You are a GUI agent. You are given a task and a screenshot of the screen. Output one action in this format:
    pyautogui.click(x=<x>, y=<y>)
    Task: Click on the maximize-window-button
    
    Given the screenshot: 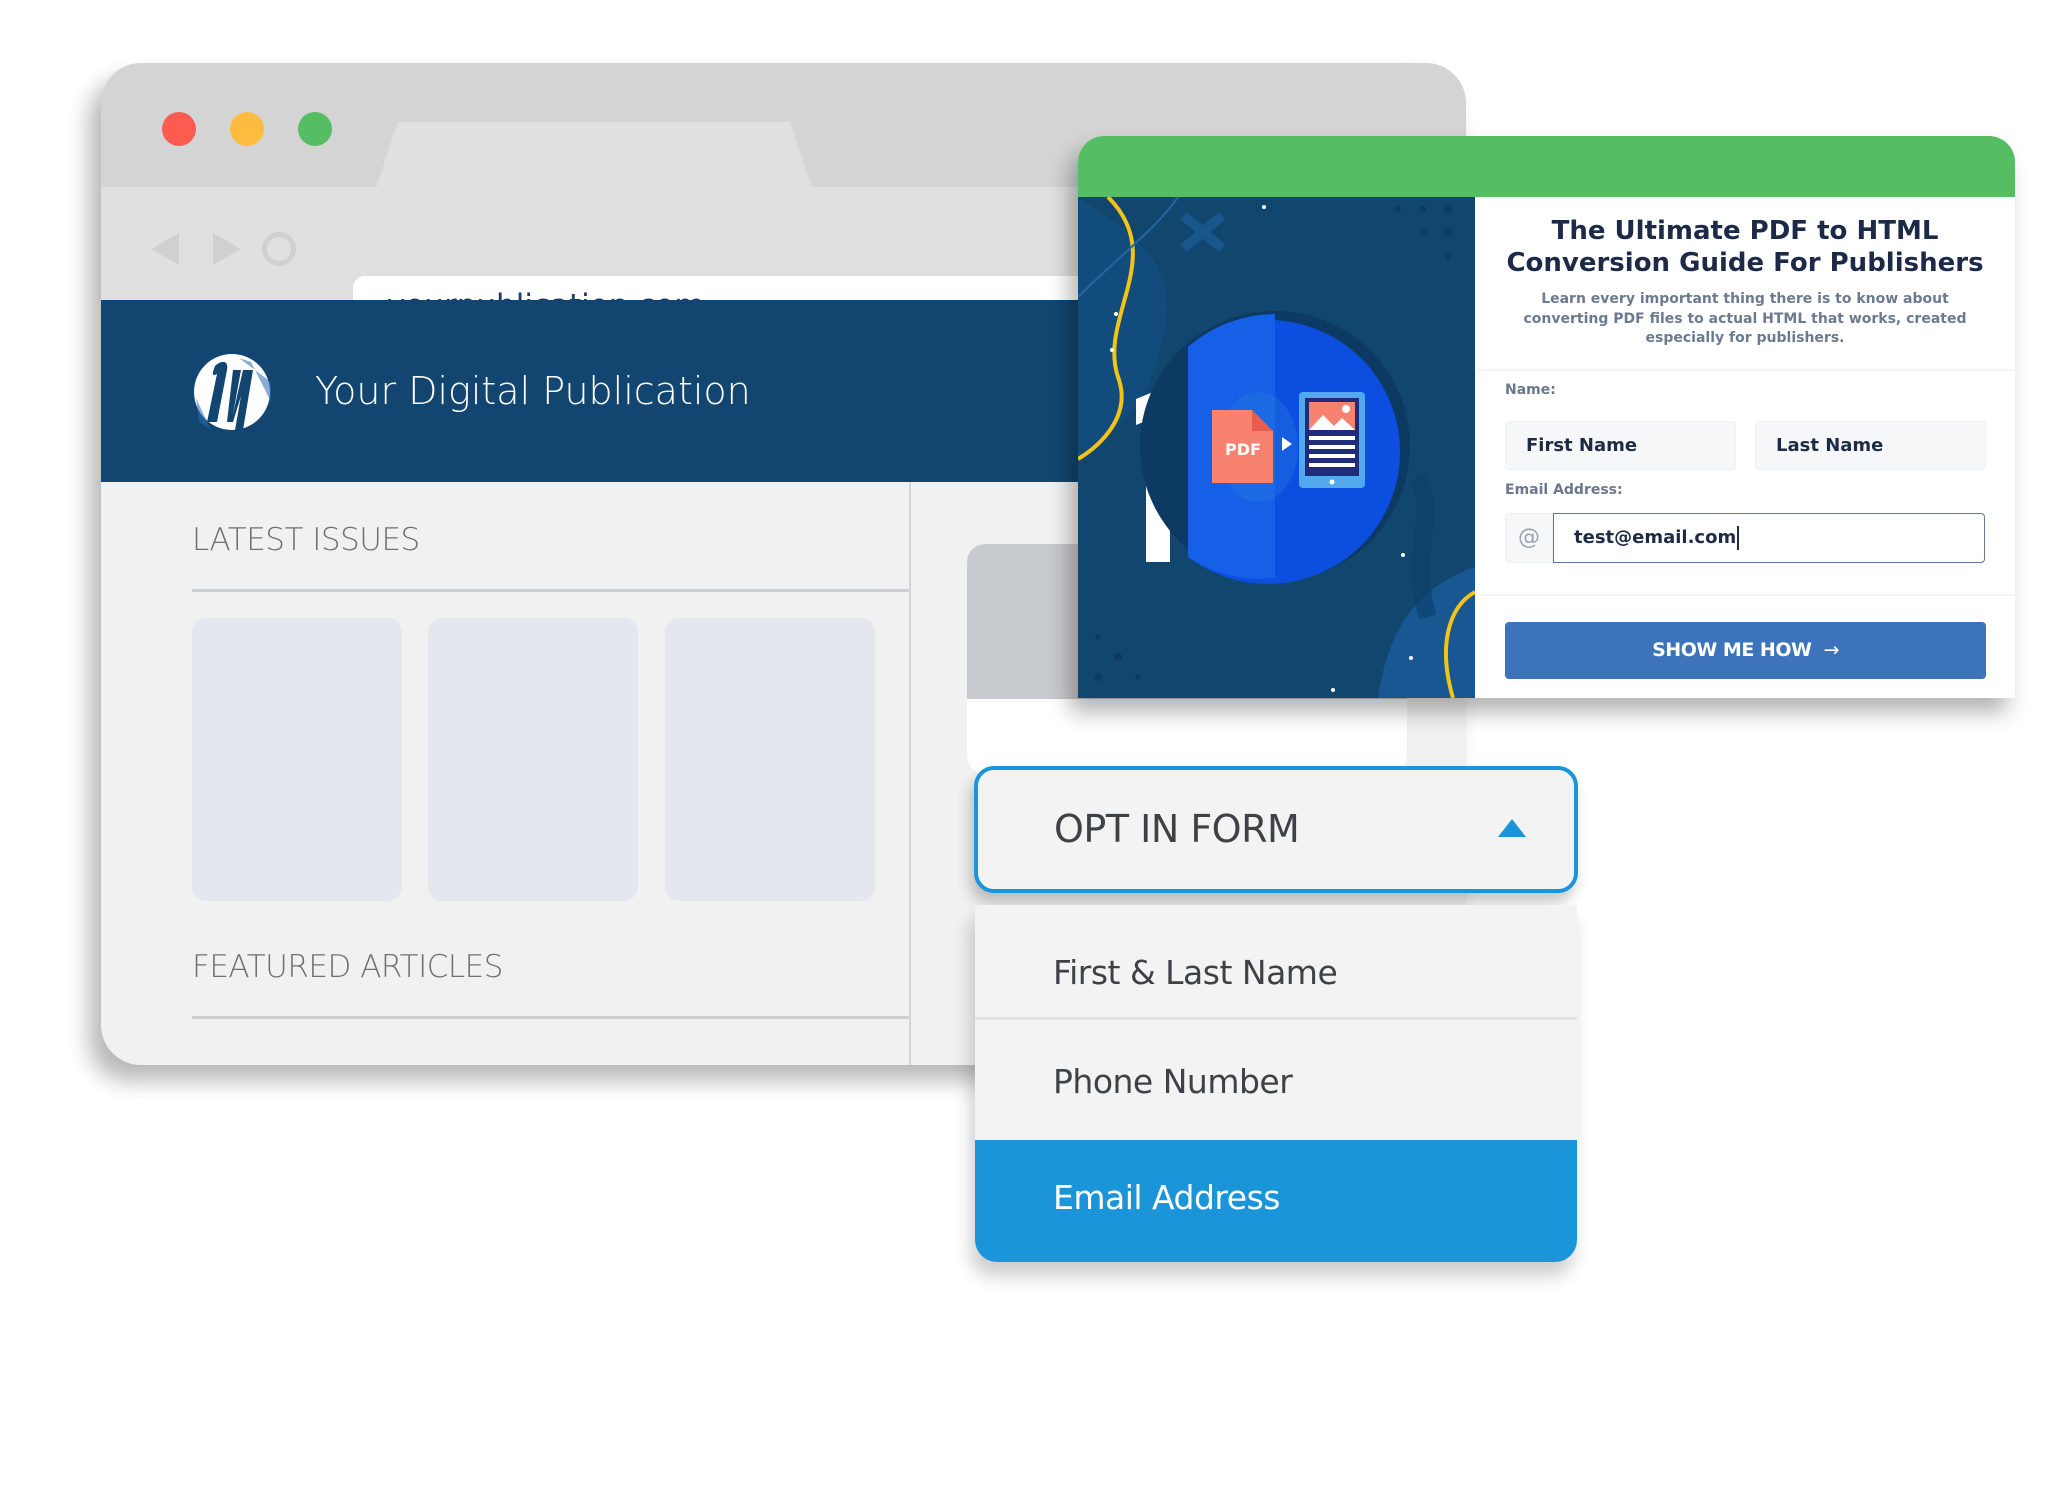 What is the action you would take?
    pyautogui.click(x=315, y=129)
    